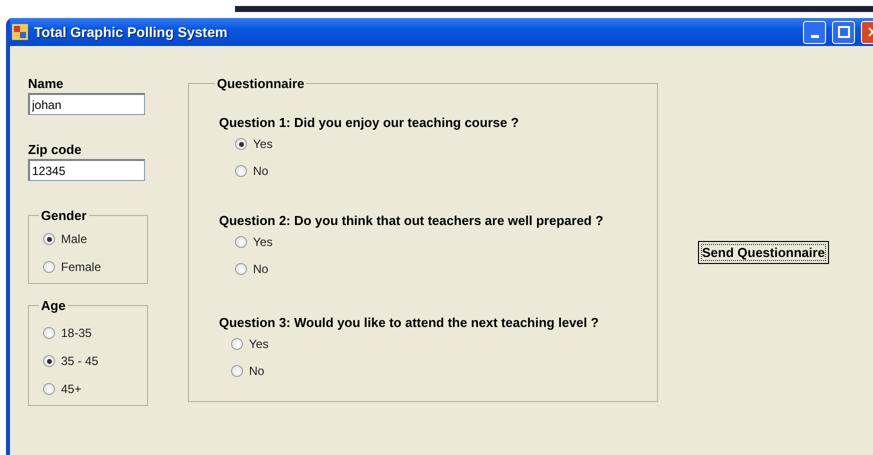 This screenshot has width=873, height=455. I want to click on field-label: Zip code, so click(55, 149).